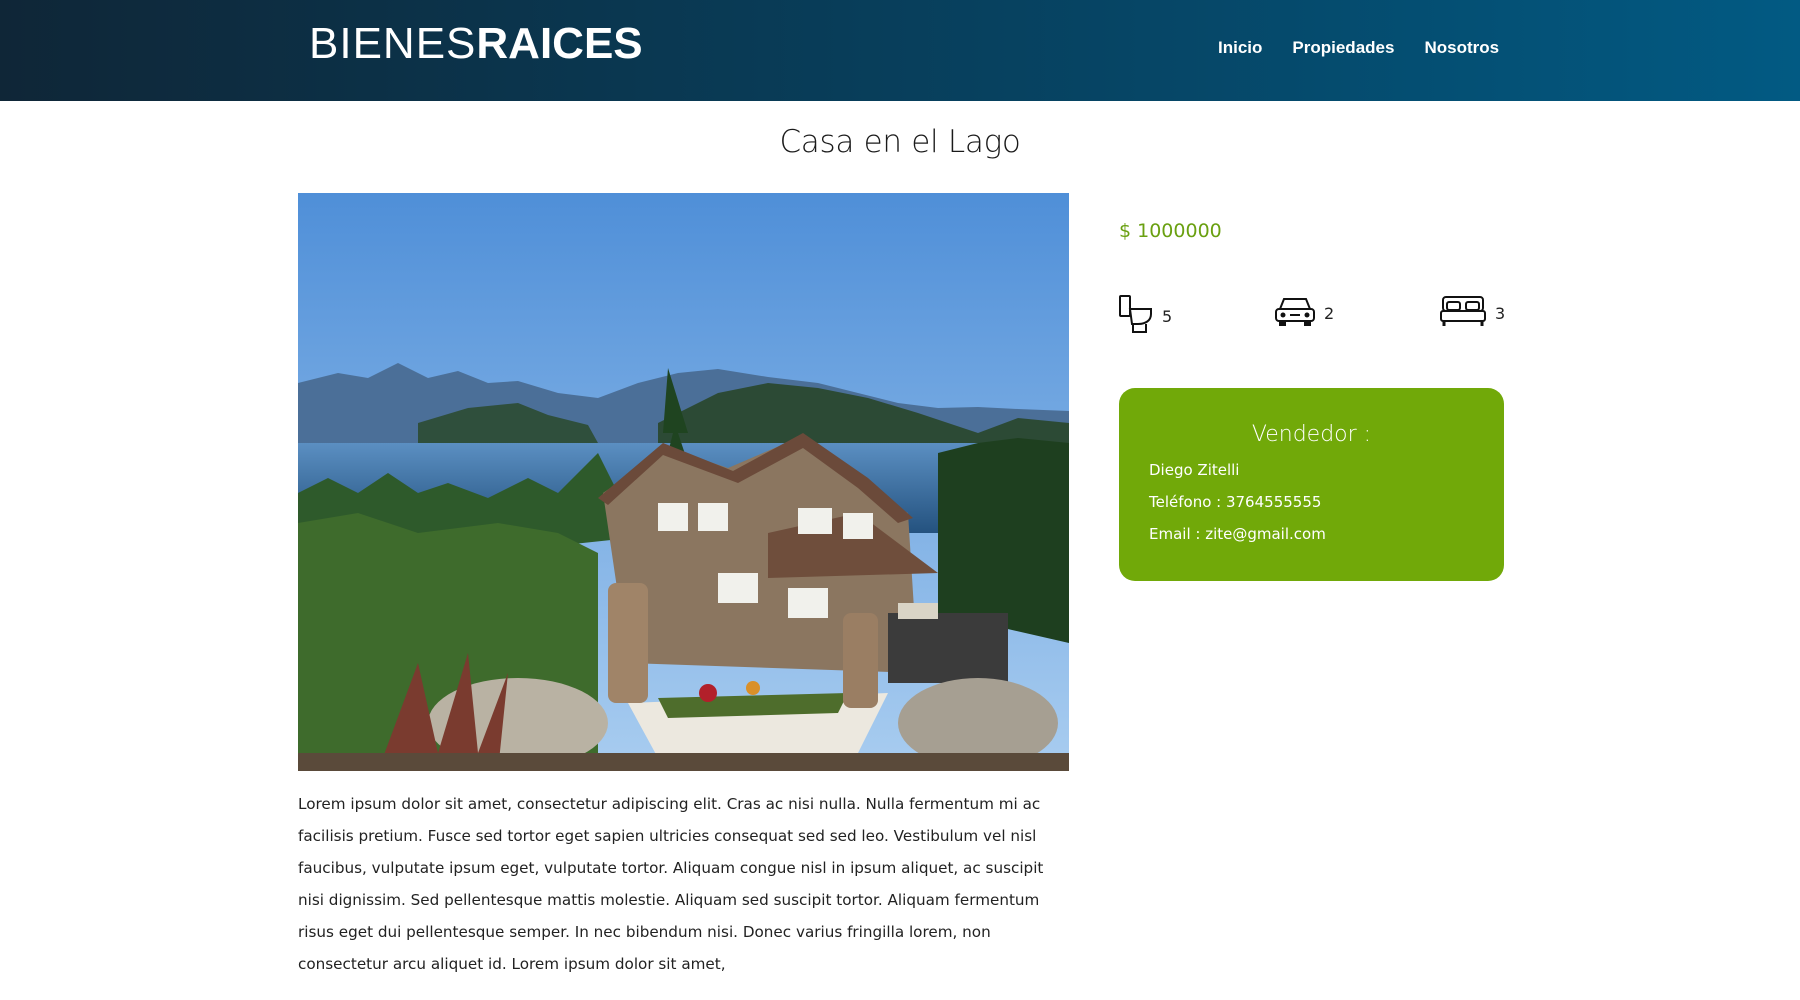 This screenshot has width=1800, height=1000. What do you see at coordinates (1237, 534) in the screenshot?
I see `seller-email: Email : zite@gmail.com` at bounding box center [1237, 534].